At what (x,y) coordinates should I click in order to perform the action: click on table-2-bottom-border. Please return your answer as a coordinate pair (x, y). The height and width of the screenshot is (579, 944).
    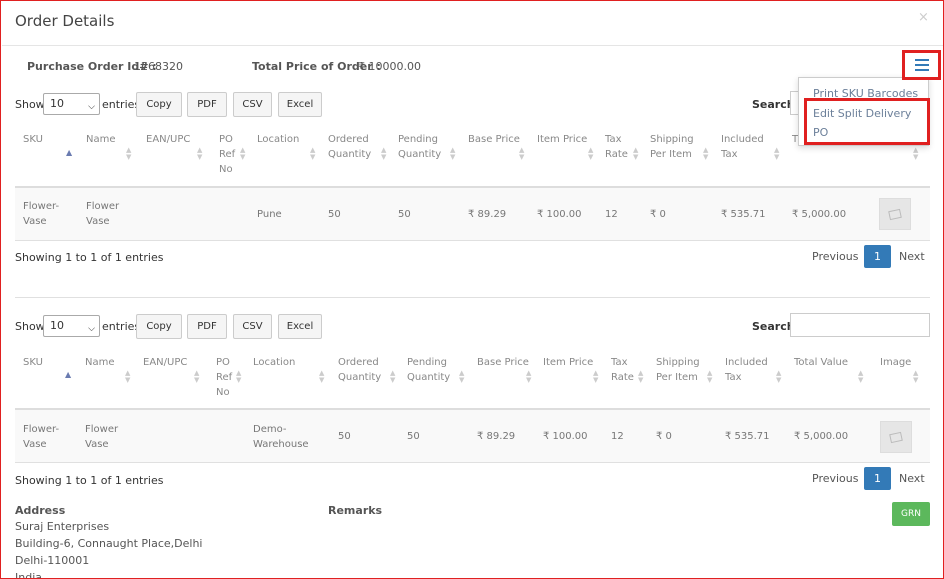
    Looking at the image, I should click on (472, 462).